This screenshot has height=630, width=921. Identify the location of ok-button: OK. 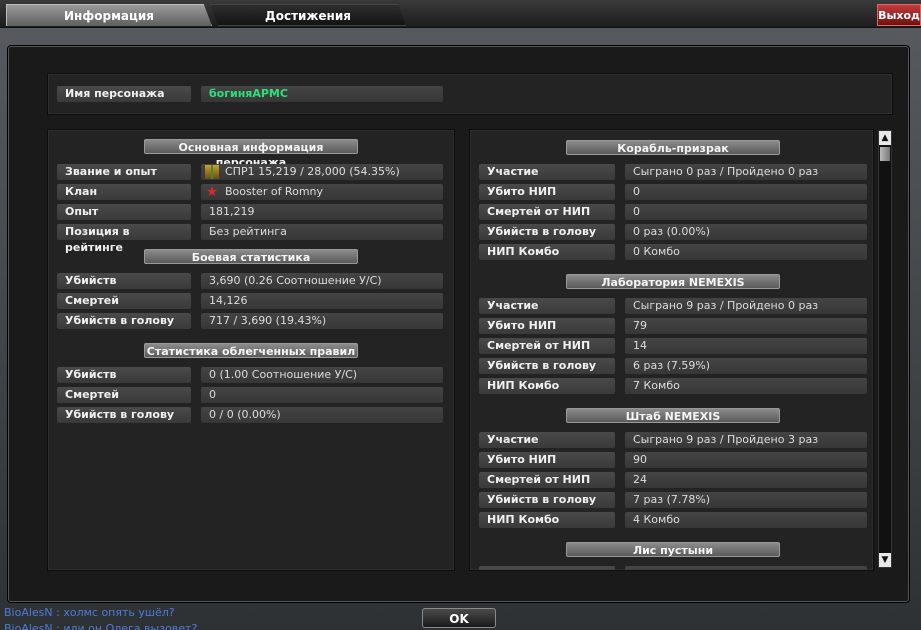
(459, 618).